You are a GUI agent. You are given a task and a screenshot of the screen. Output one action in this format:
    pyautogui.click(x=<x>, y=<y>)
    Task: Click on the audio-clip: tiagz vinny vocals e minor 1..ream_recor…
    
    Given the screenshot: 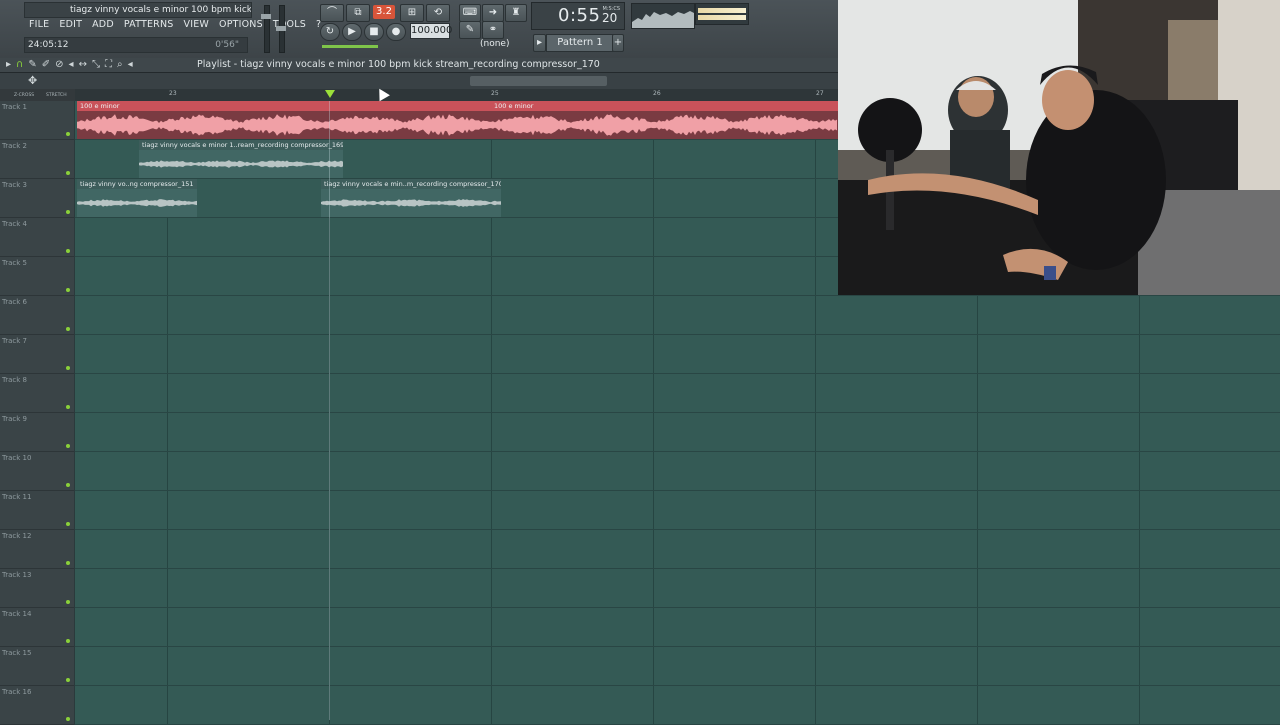 What is the action you would take?
    pyautogui.click(x=241, y=159)
    